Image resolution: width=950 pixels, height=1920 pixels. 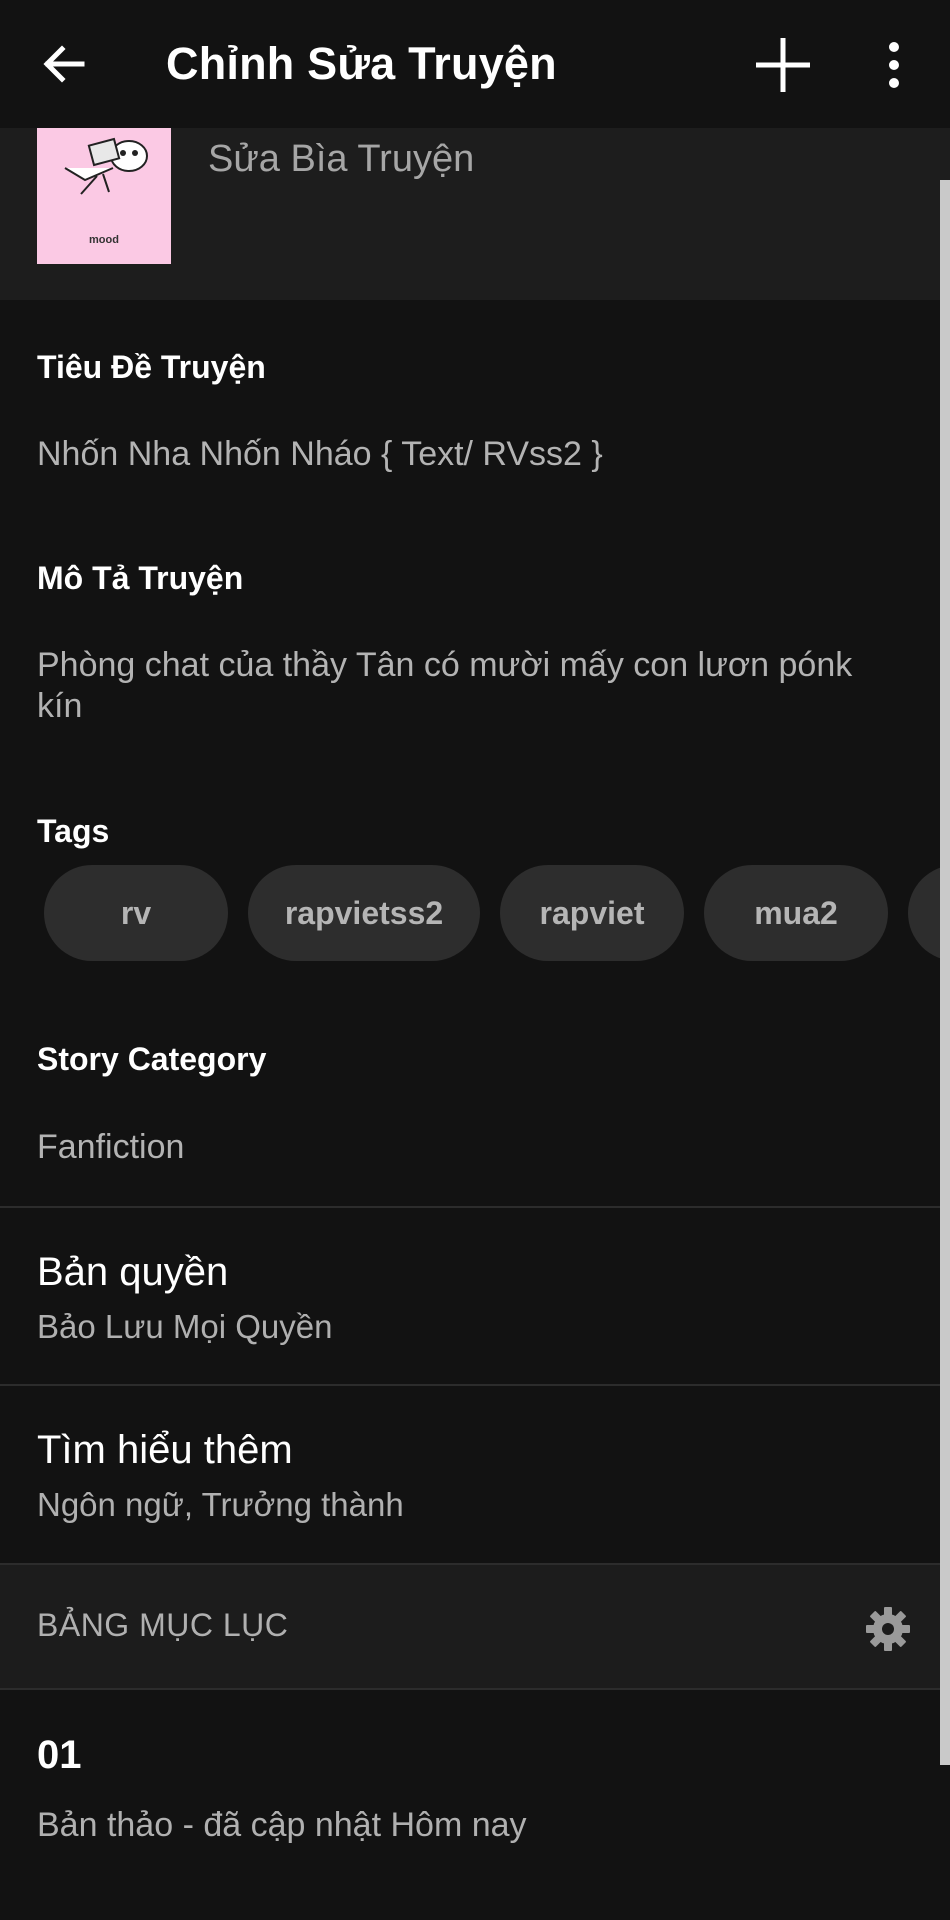 What do you see at coordinates (163, 1625) in the screenshot?
I see `toc-header-label: BẢNG MỤC LỤC` at bounding box center [163, 1625].